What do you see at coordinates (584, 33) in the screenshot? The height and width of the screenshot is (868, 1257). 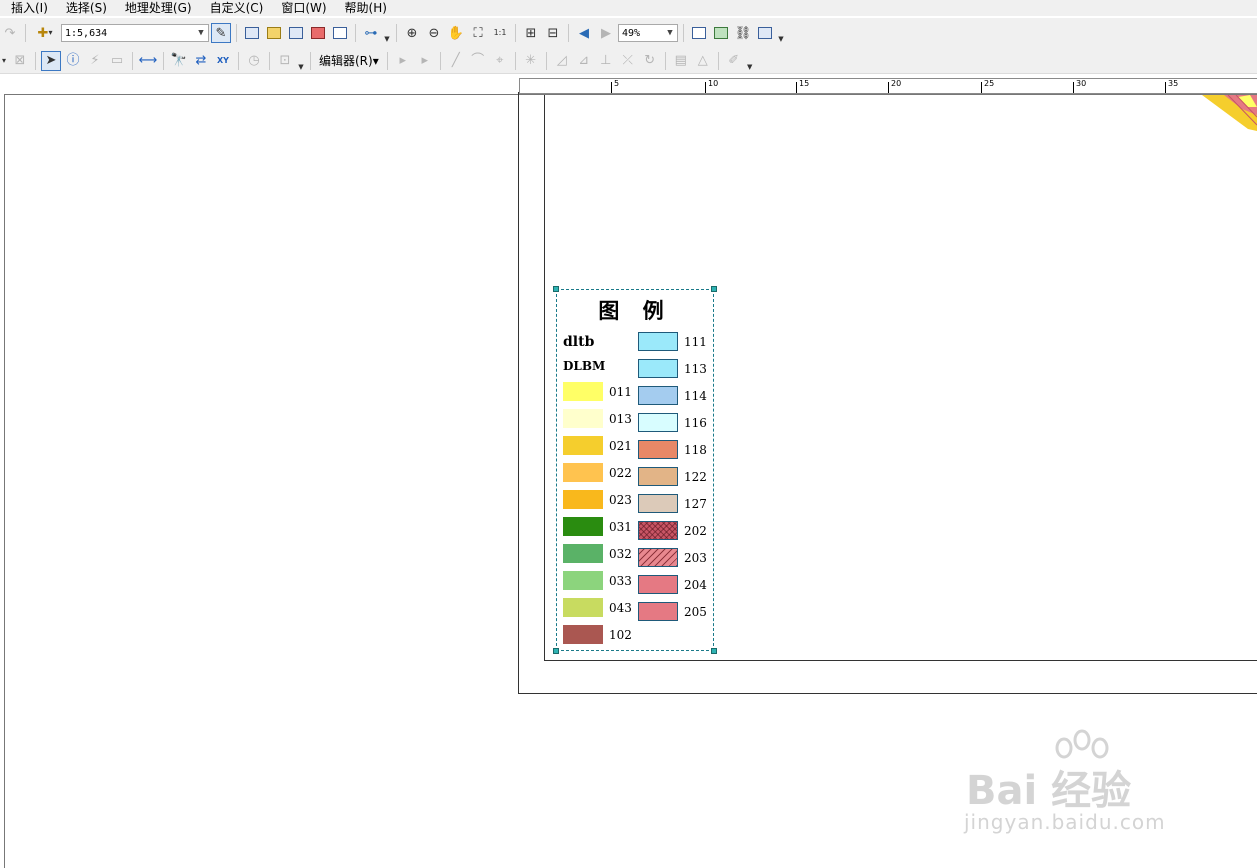 I see `back-extent-icon: ◀` at bounding box center [584, 33].